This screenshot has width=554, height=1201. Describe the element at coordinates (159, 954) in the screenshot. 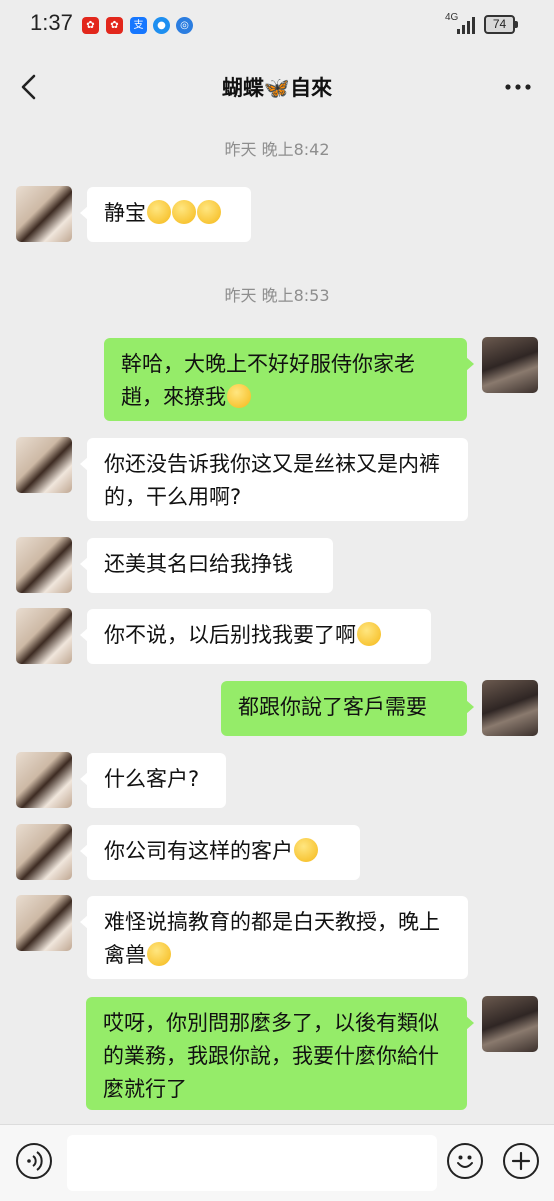

I see `tears-of-joy-emoji-icon` at that location.